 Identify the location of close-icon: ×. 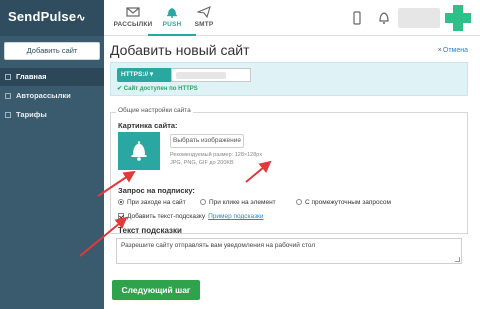
(439, 50).